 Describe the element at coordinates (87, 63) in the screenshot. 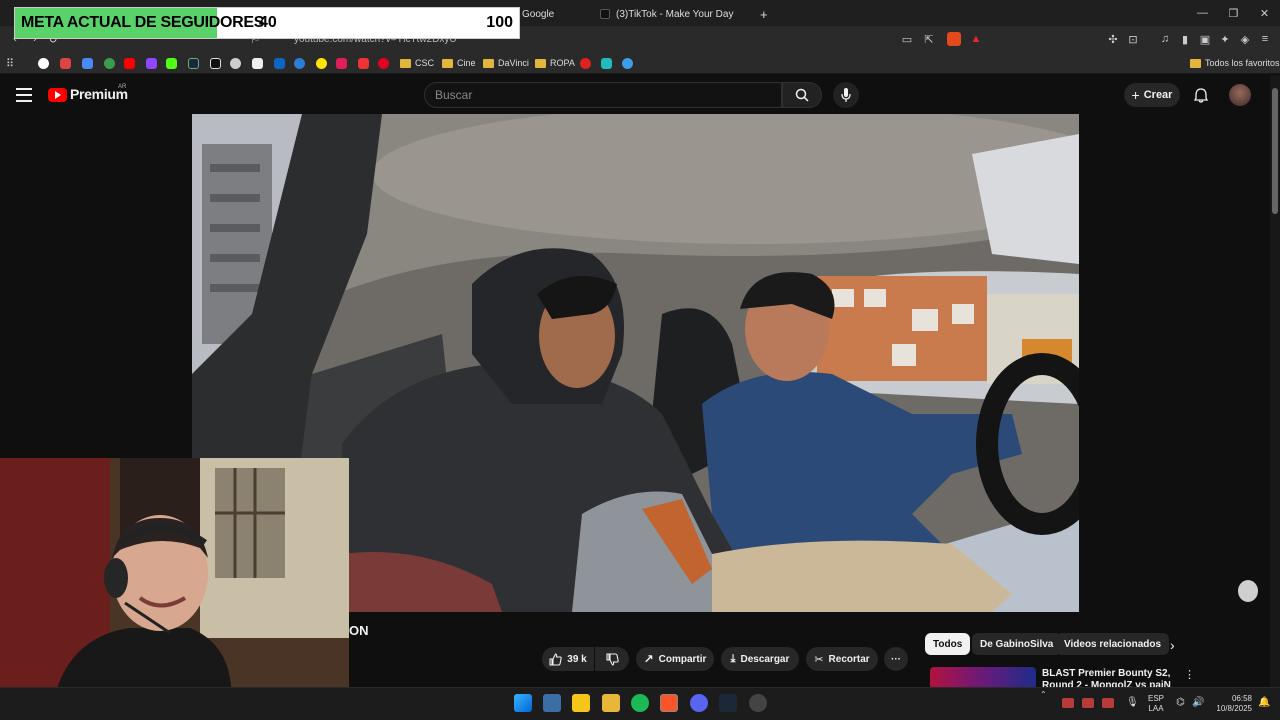

I see `docs-bookmark-icon` at that location.